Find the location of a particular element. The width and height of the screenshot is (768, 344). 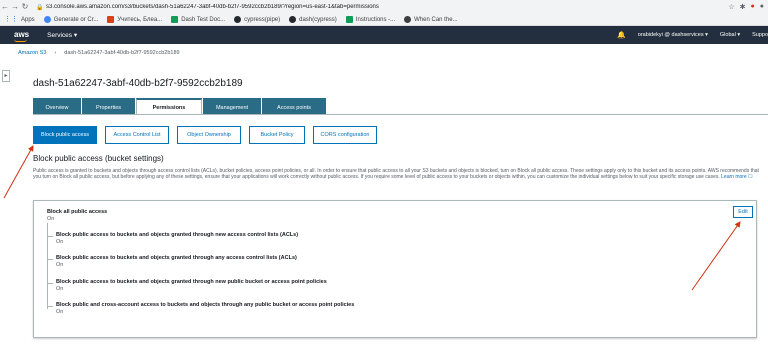

tab-overview: Overview is located at coordinates (57, 106).